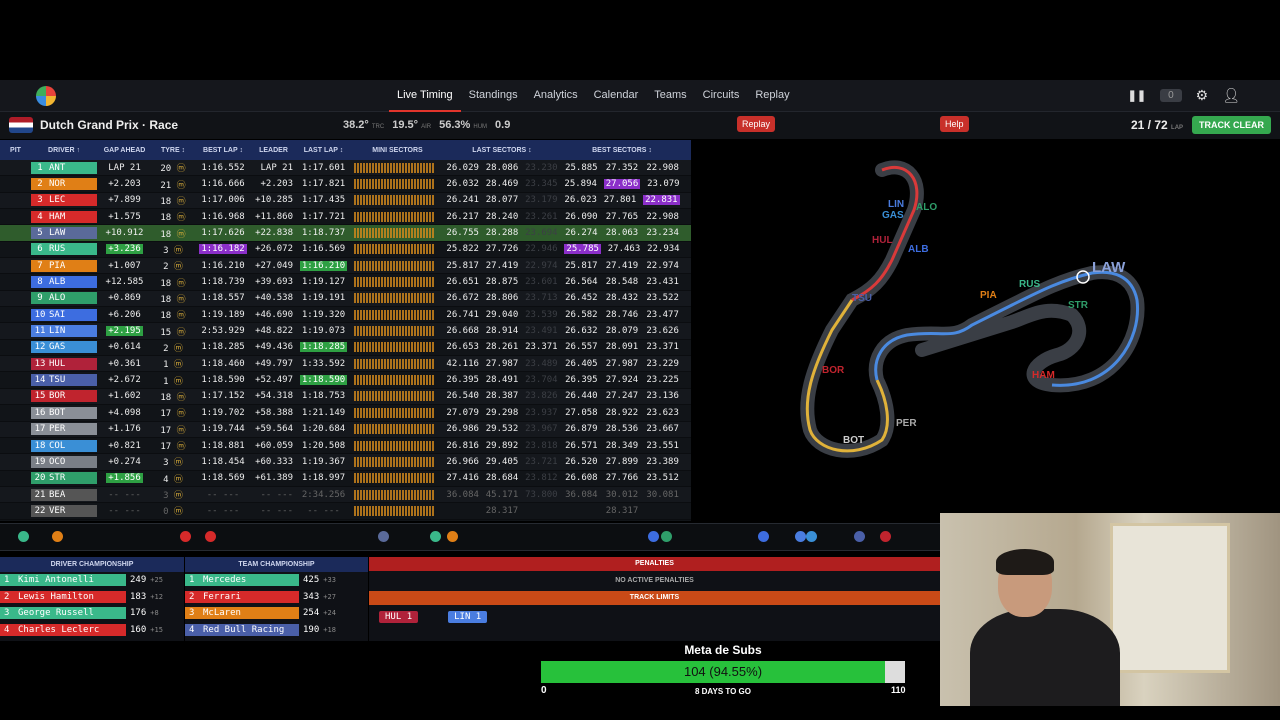 This screenshot has height=720, width=1280. I want to click on nav-item-teams: Teams, so click(670, 96).